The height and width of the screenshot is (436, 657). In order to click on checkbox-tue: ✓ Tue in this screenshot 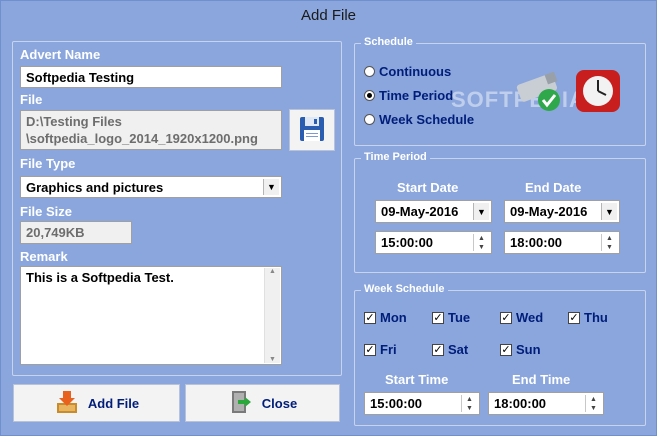, I will do `click(451, 317)`.